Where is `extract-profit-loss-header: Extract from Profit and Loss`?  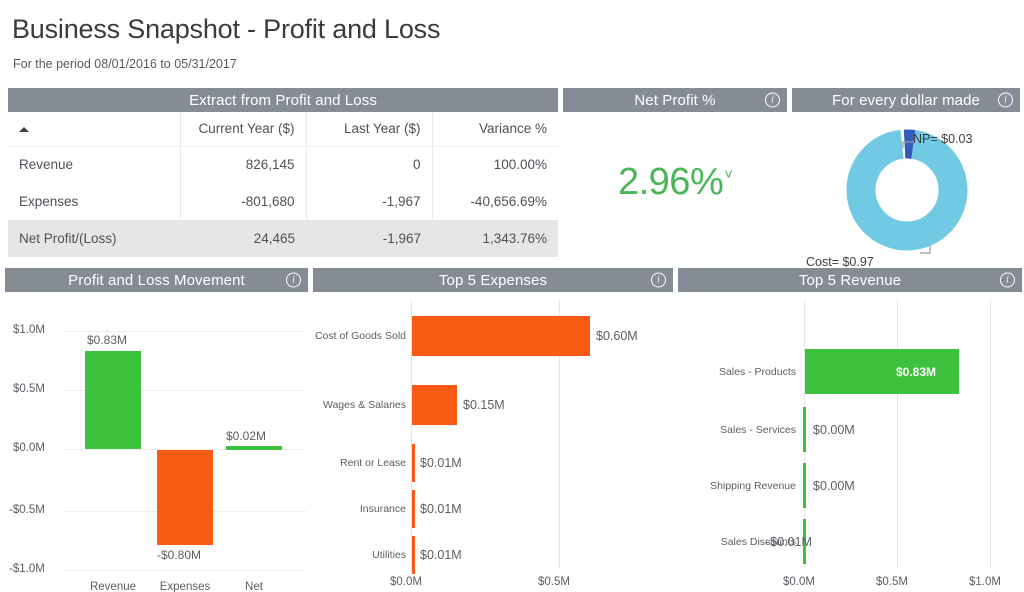 extract-profit-loss-header: Extract from Profit and Loss is located at coordinates (283, 100).